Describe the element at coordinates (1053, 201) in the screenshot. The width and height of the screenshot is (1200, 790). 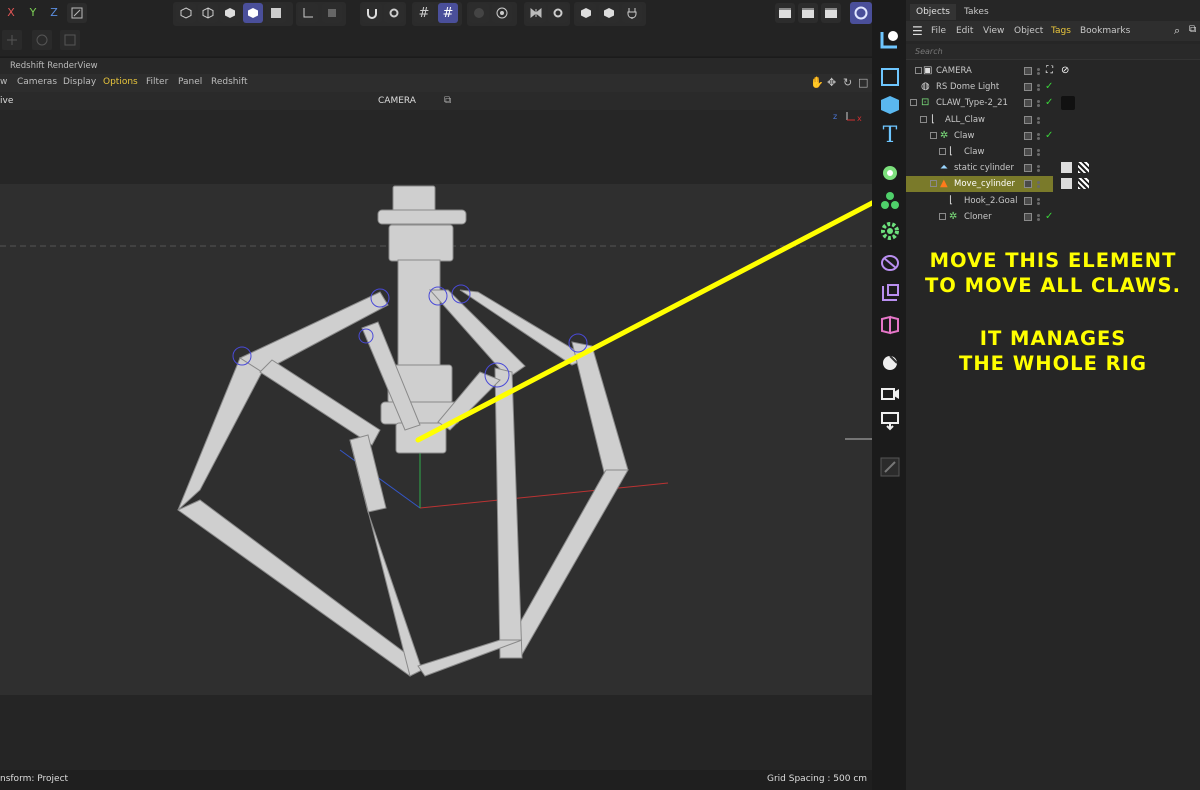
I see `object-row: ⌊ Hook_2.Goal` at that location.